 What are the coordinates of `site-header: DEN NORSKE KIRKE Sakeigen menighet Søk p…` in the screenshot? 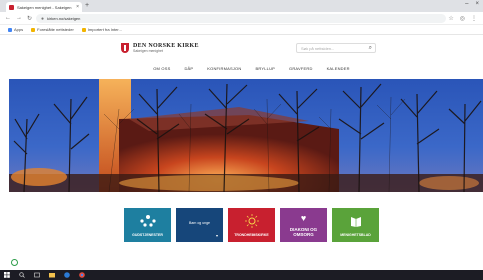 It's located at (241, 50).